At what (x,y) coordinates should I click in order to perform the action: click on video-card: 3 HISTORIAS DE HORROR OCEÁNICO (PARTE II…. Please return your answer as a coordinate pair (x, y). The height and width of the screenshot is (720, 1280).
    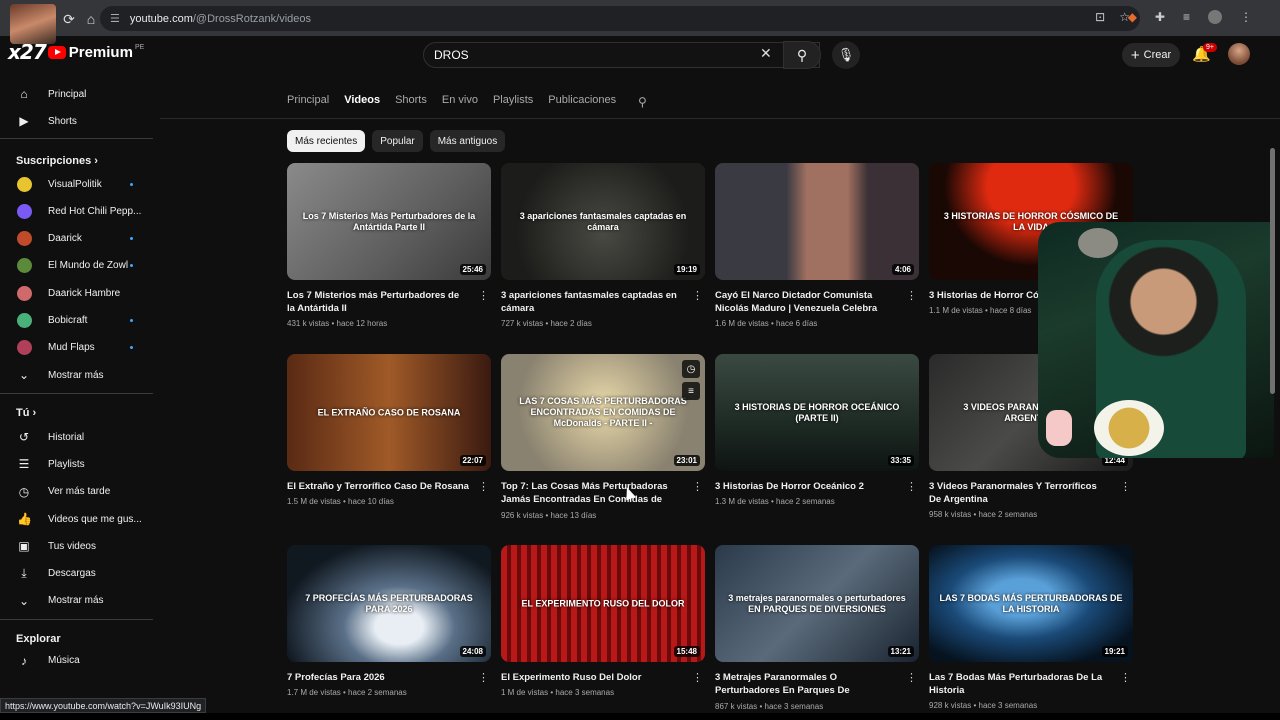
    Looking at the image, I should click on (817, 430).